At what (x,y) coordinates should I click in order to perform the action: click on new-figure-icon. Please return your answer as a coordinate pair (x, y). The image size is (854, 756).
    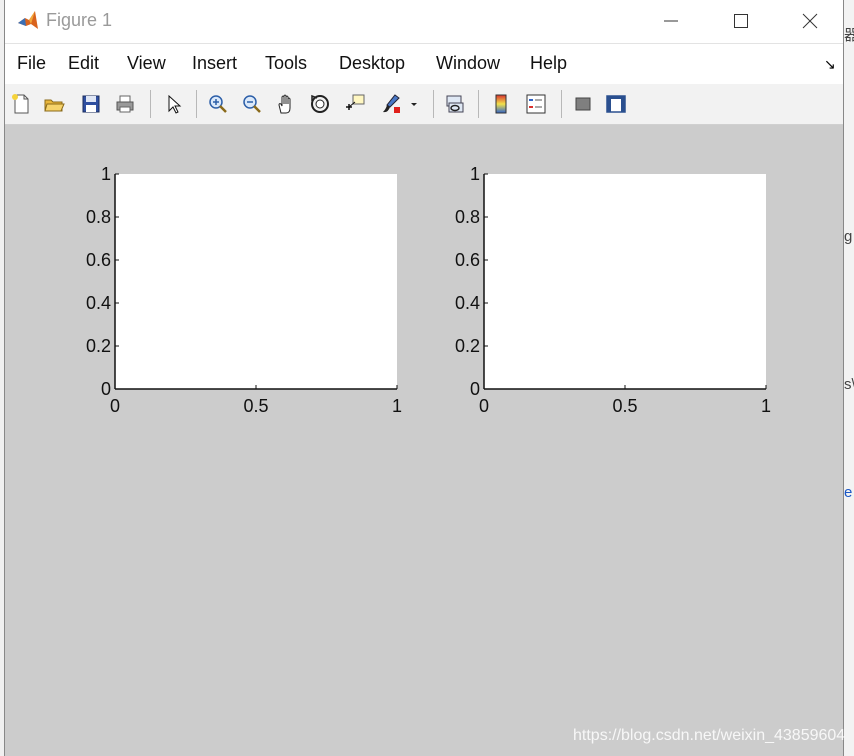
    Looking at the image, I should click on (21, 104).